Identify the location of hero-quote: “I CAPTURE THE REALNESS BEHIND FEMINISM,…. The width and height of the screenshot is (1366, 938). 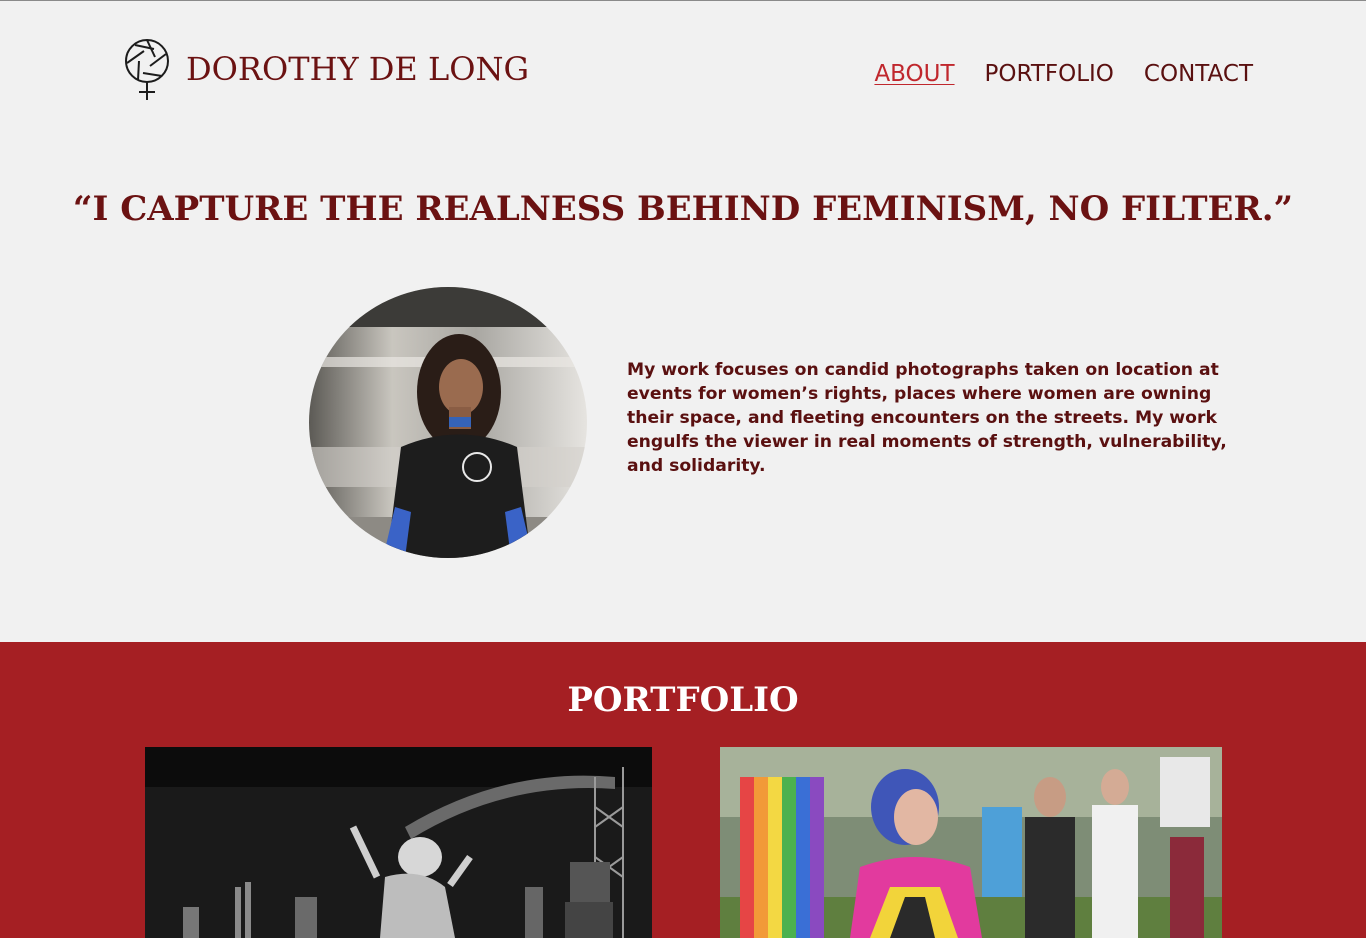
(683, 209).